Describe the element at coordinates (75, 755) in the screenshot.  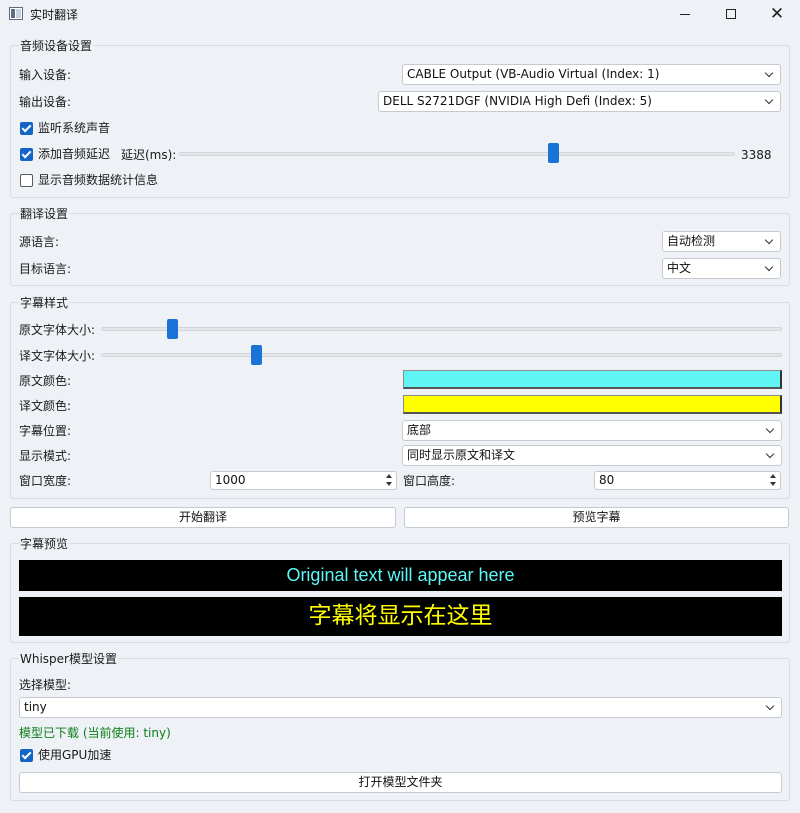
I see `gpu-acceleration-label: 使用GPU加速` at that location.